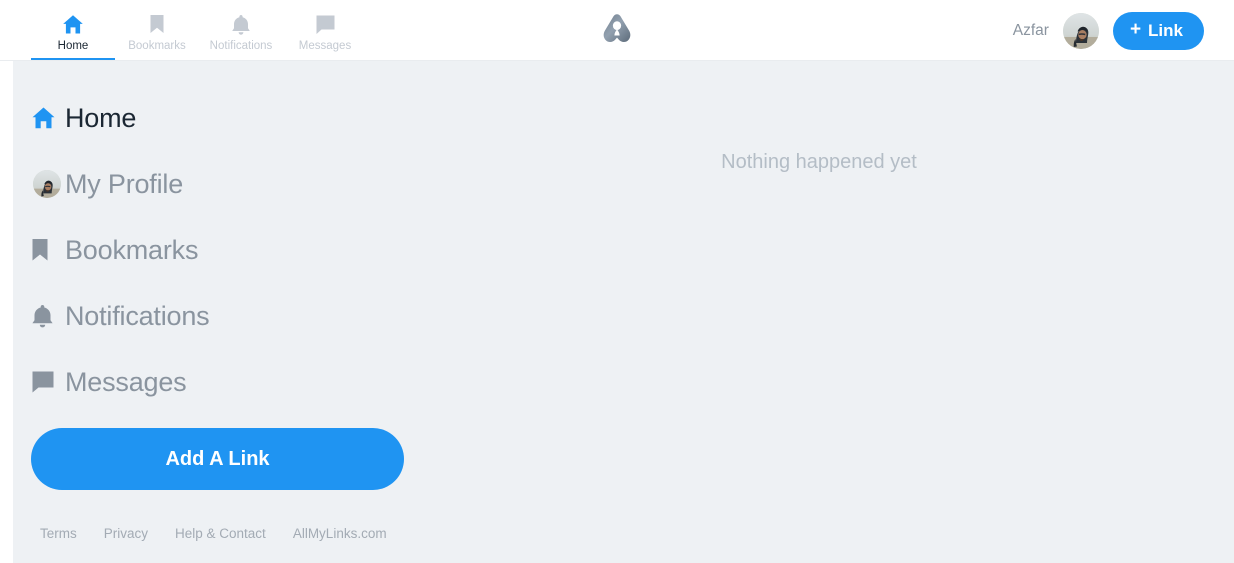 The width and height of the screenshot is (1234, 563). I want to click on add-a-link-button-label: Add A Link, so click(217, 458).